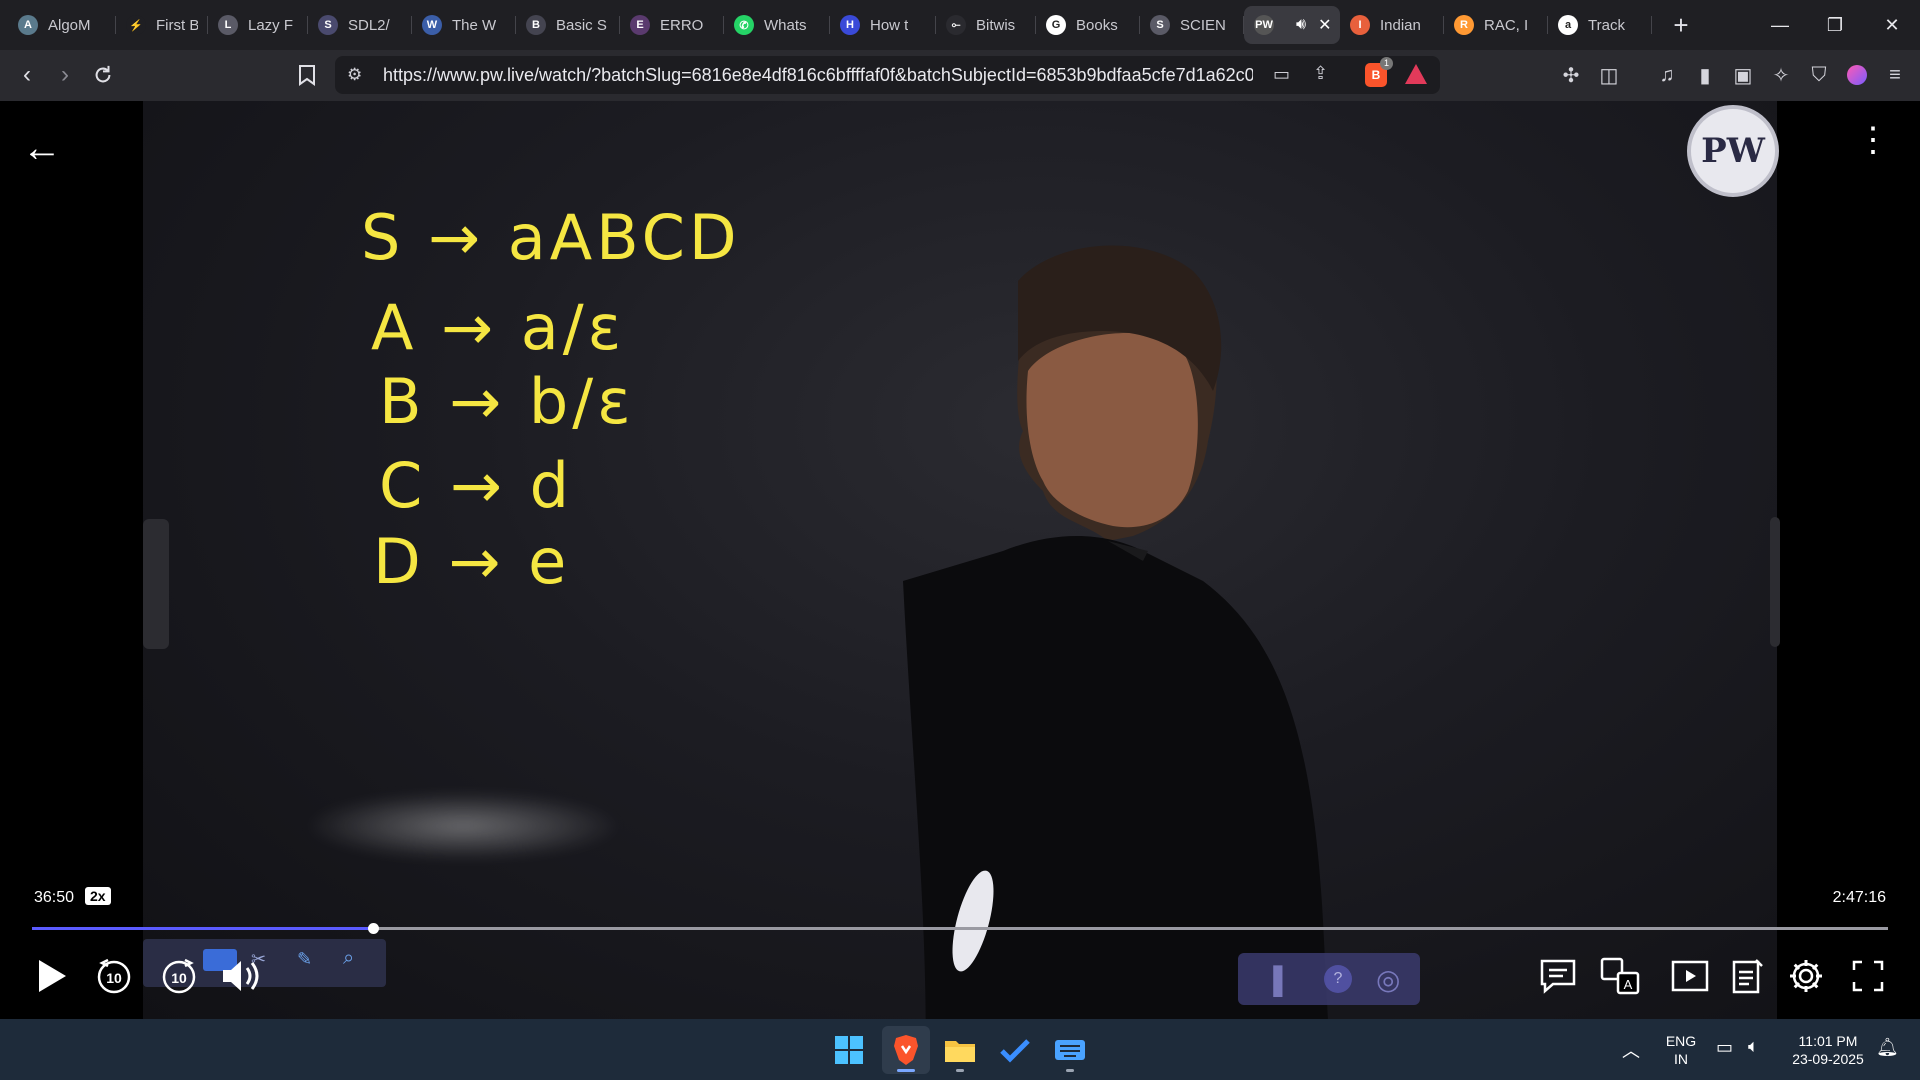  Describe the element at coordinates (1388, 979) in the screenshot. I see `video-call-icon: ◎` at that location.